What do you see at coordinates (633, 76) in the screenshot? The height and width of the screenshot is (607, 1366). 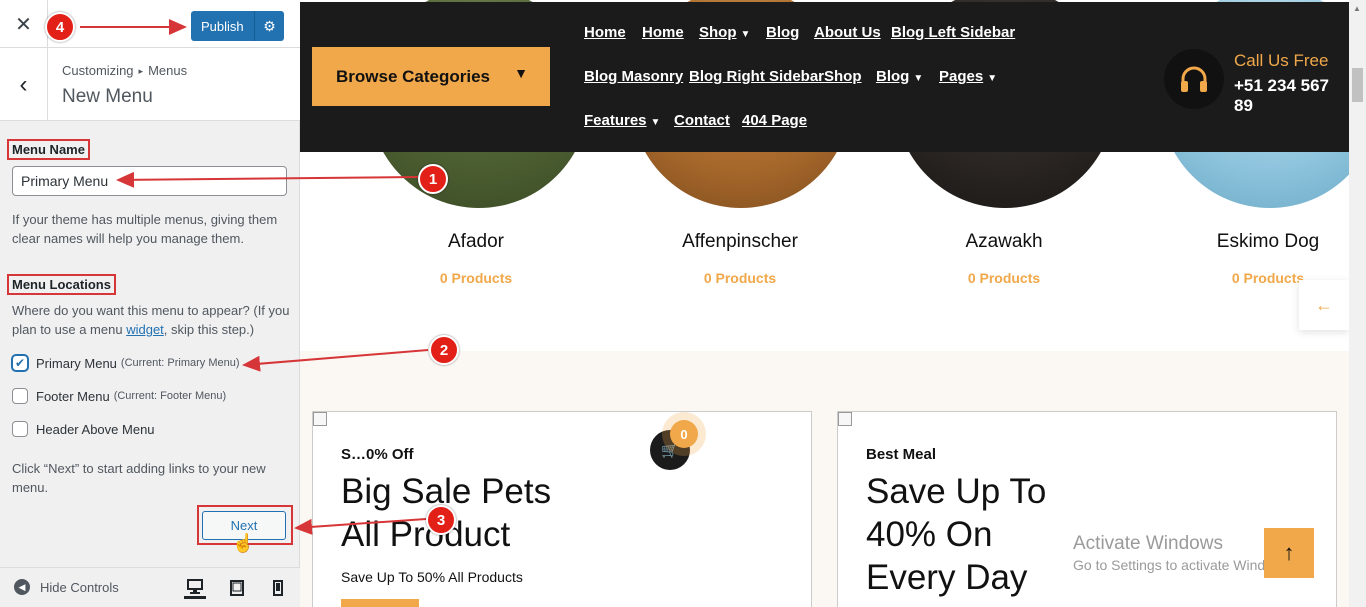 I see `nav-item-blog-masonry: Blog Masonry` at bounding box center [633, 76].